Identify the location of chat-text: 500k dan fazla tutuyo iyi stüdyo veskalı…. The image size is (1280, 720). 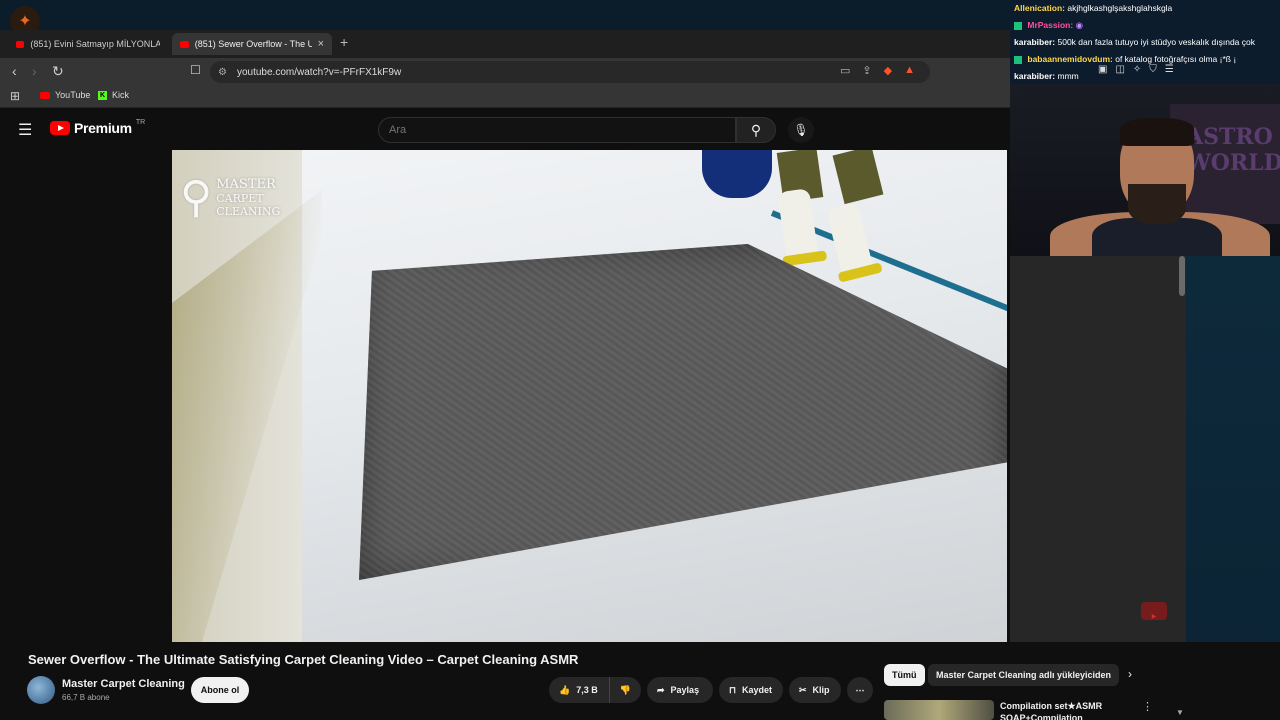
(1156, 42).